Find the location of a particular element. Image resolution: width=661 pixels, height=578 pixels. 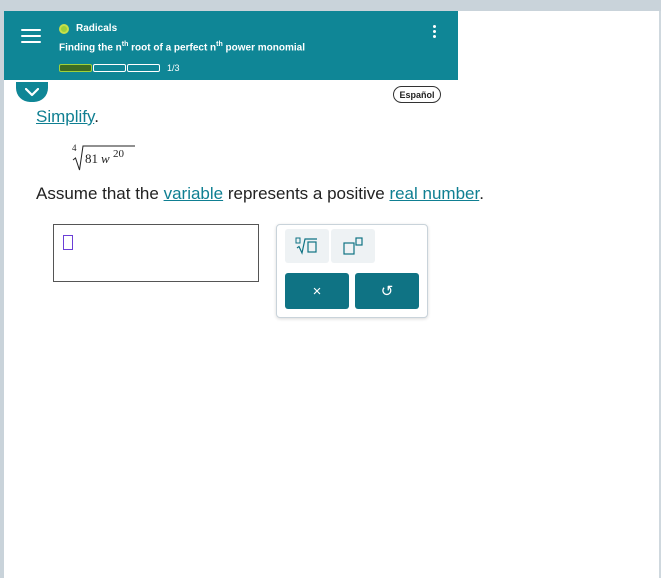

question-instruction: Simplify. is located at coordinates (67, 116).